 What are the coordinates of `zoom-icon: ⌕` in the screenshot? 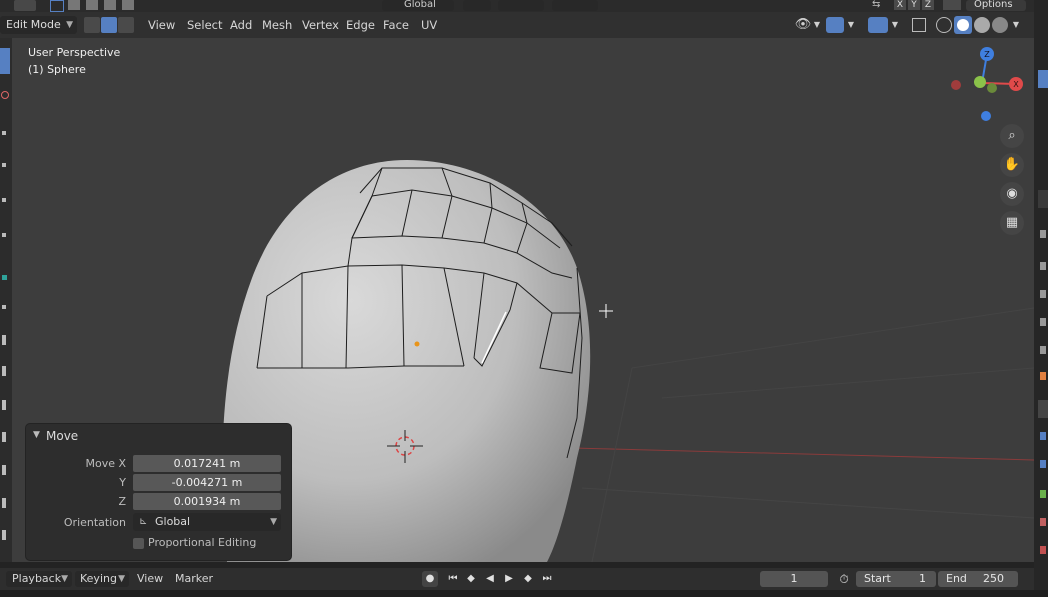 It's located at (1012, 136).